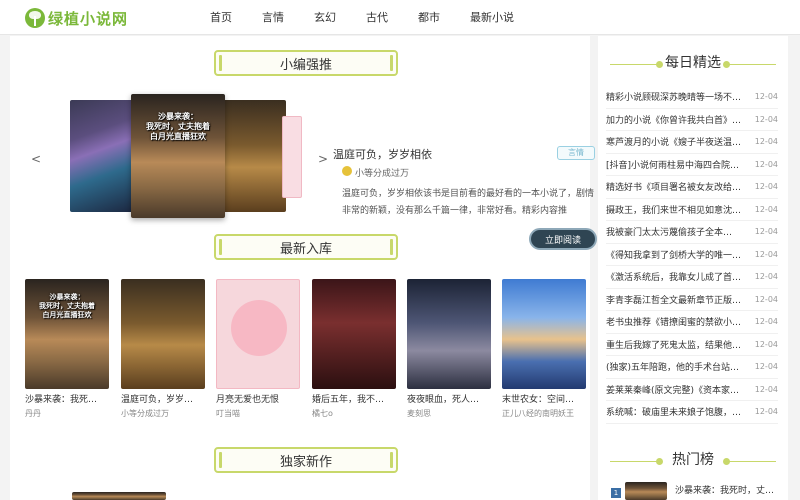  I want to click on title-ornament-right, so click(752, 64).